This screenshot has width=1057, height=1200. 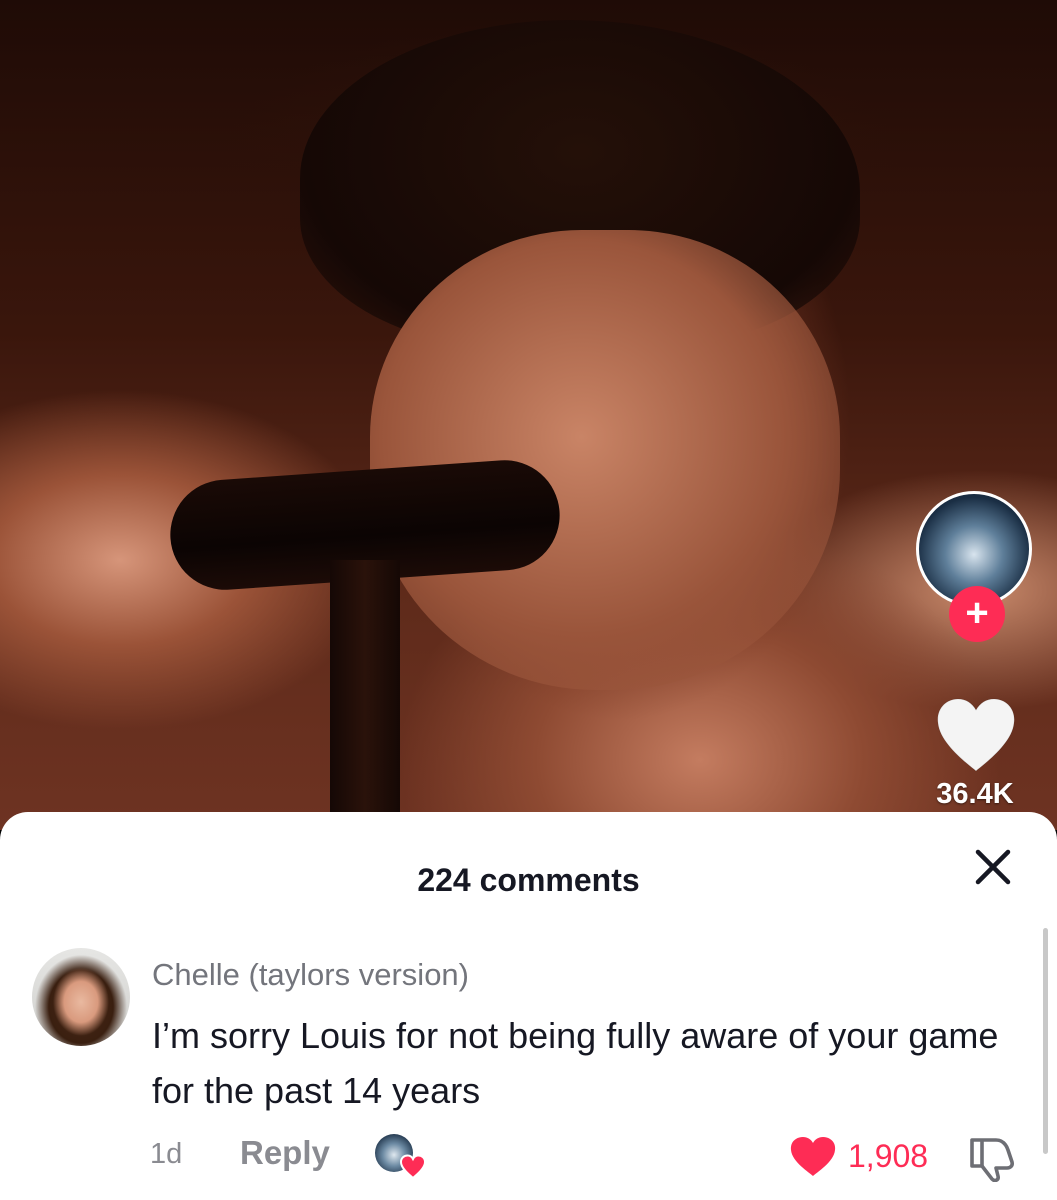 What do you see at coordinates (310, 974) in the screenshot?
I see `comment-author: Chelle (taylors version)` at bounding box center [310, 974].